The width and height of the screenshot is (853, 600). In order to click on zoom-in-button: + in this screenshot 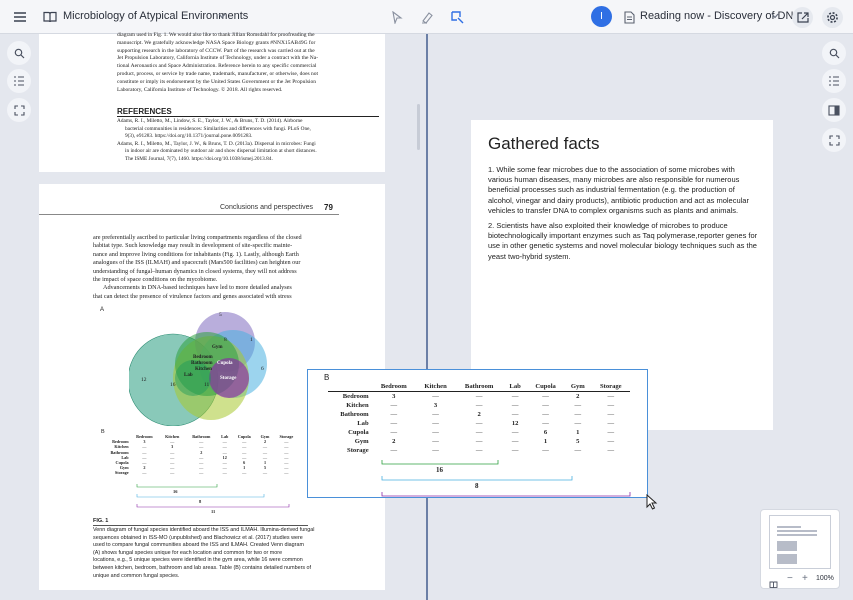, I will do `click(805, 578)`.